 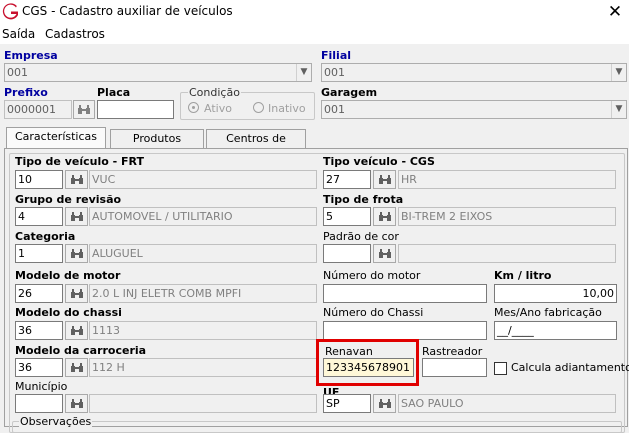 What do you see at coordinates (10, 11) in the screenshot?
I see `app-logo-icon` at bounding box center [10, 11].